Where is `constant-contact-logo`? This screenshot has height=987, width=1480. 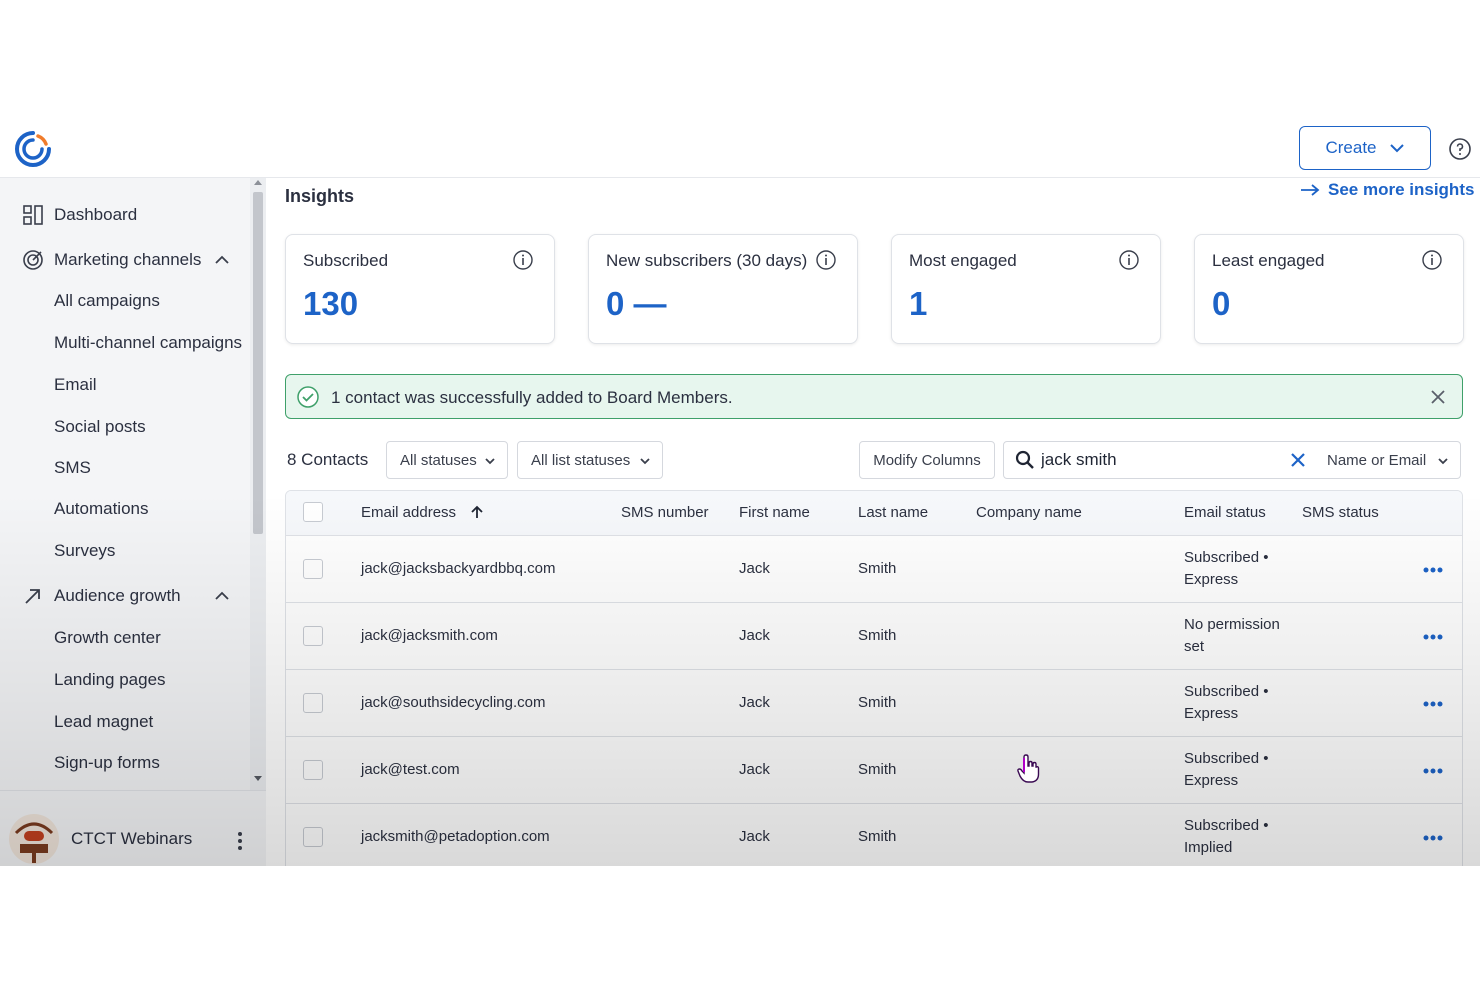
constant-contact-logo is located at coordinates (33, 149).